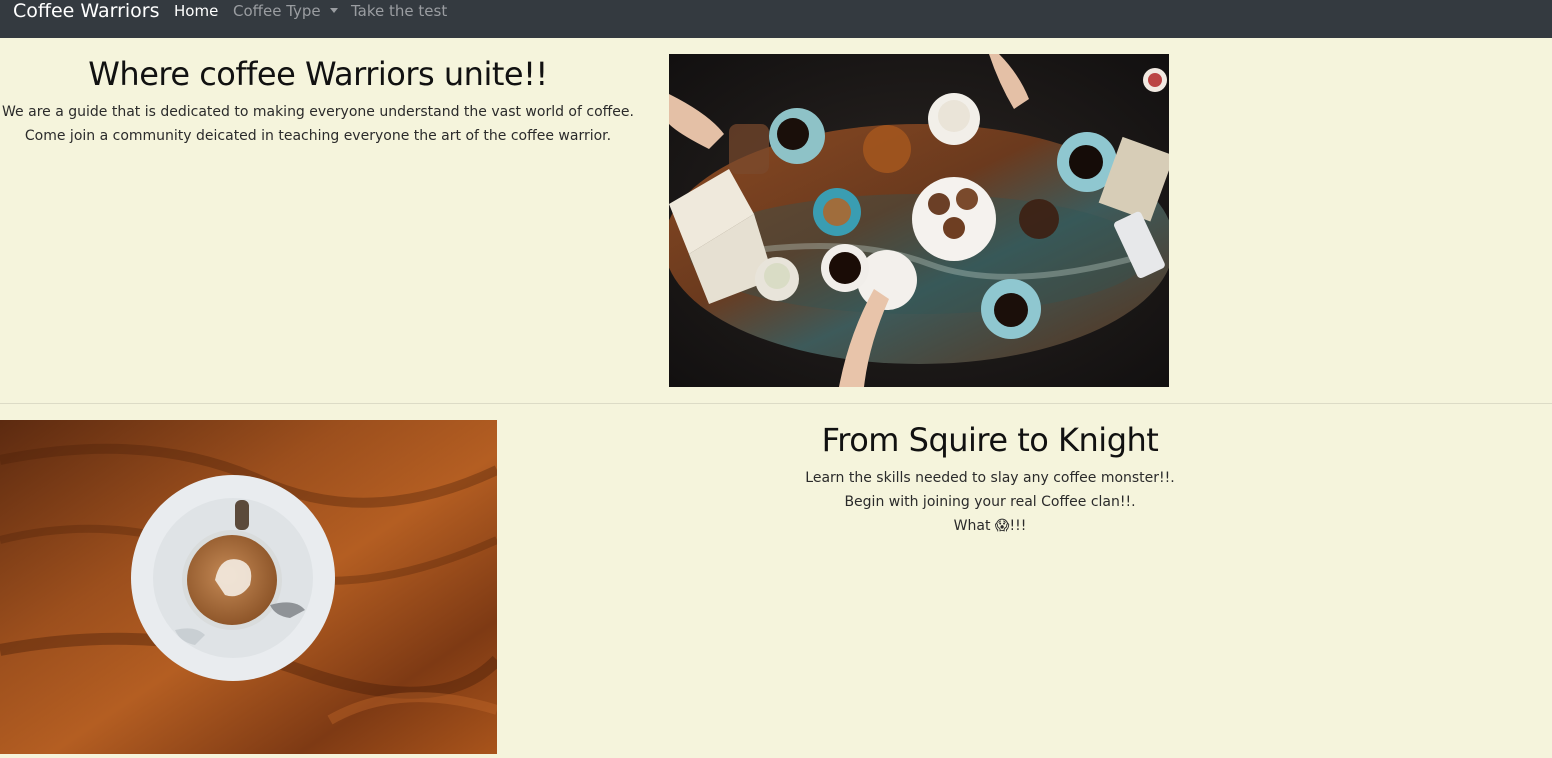  I want to click on chevron-down-icon, so click(333, 10).